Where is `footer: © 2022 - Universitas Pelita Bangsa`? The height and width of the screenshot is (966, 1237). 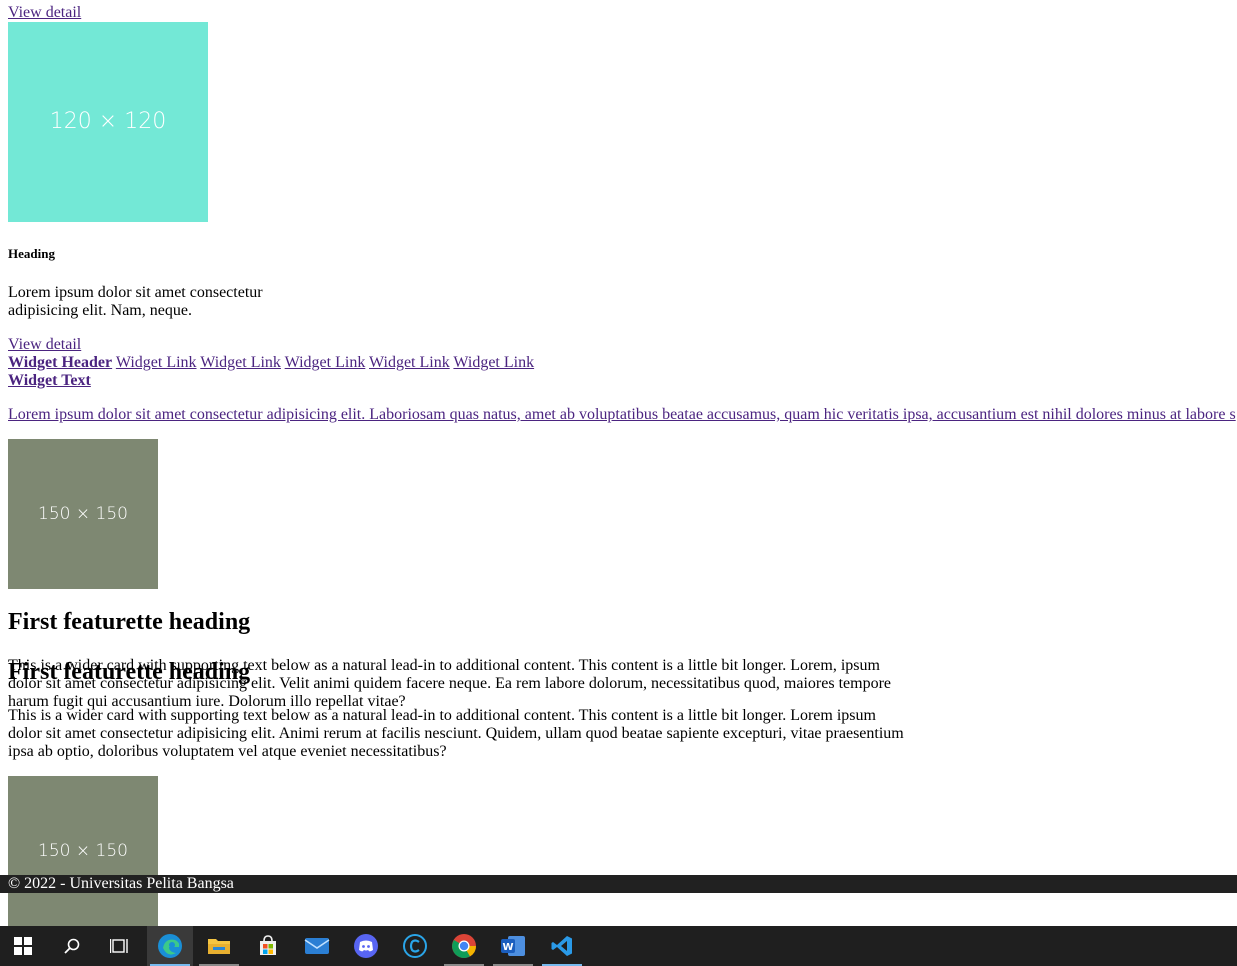
footer: © 2022 - Universitas Pelita Bangsa is located at coordinates (618, 884).